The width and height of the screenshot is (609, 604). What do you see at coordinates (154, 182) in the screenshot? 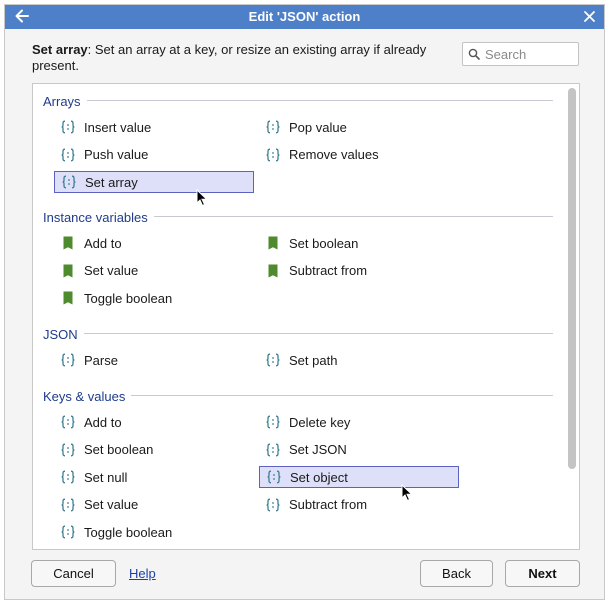
I see `action-item: Set array` at bounding box center [154, 182].